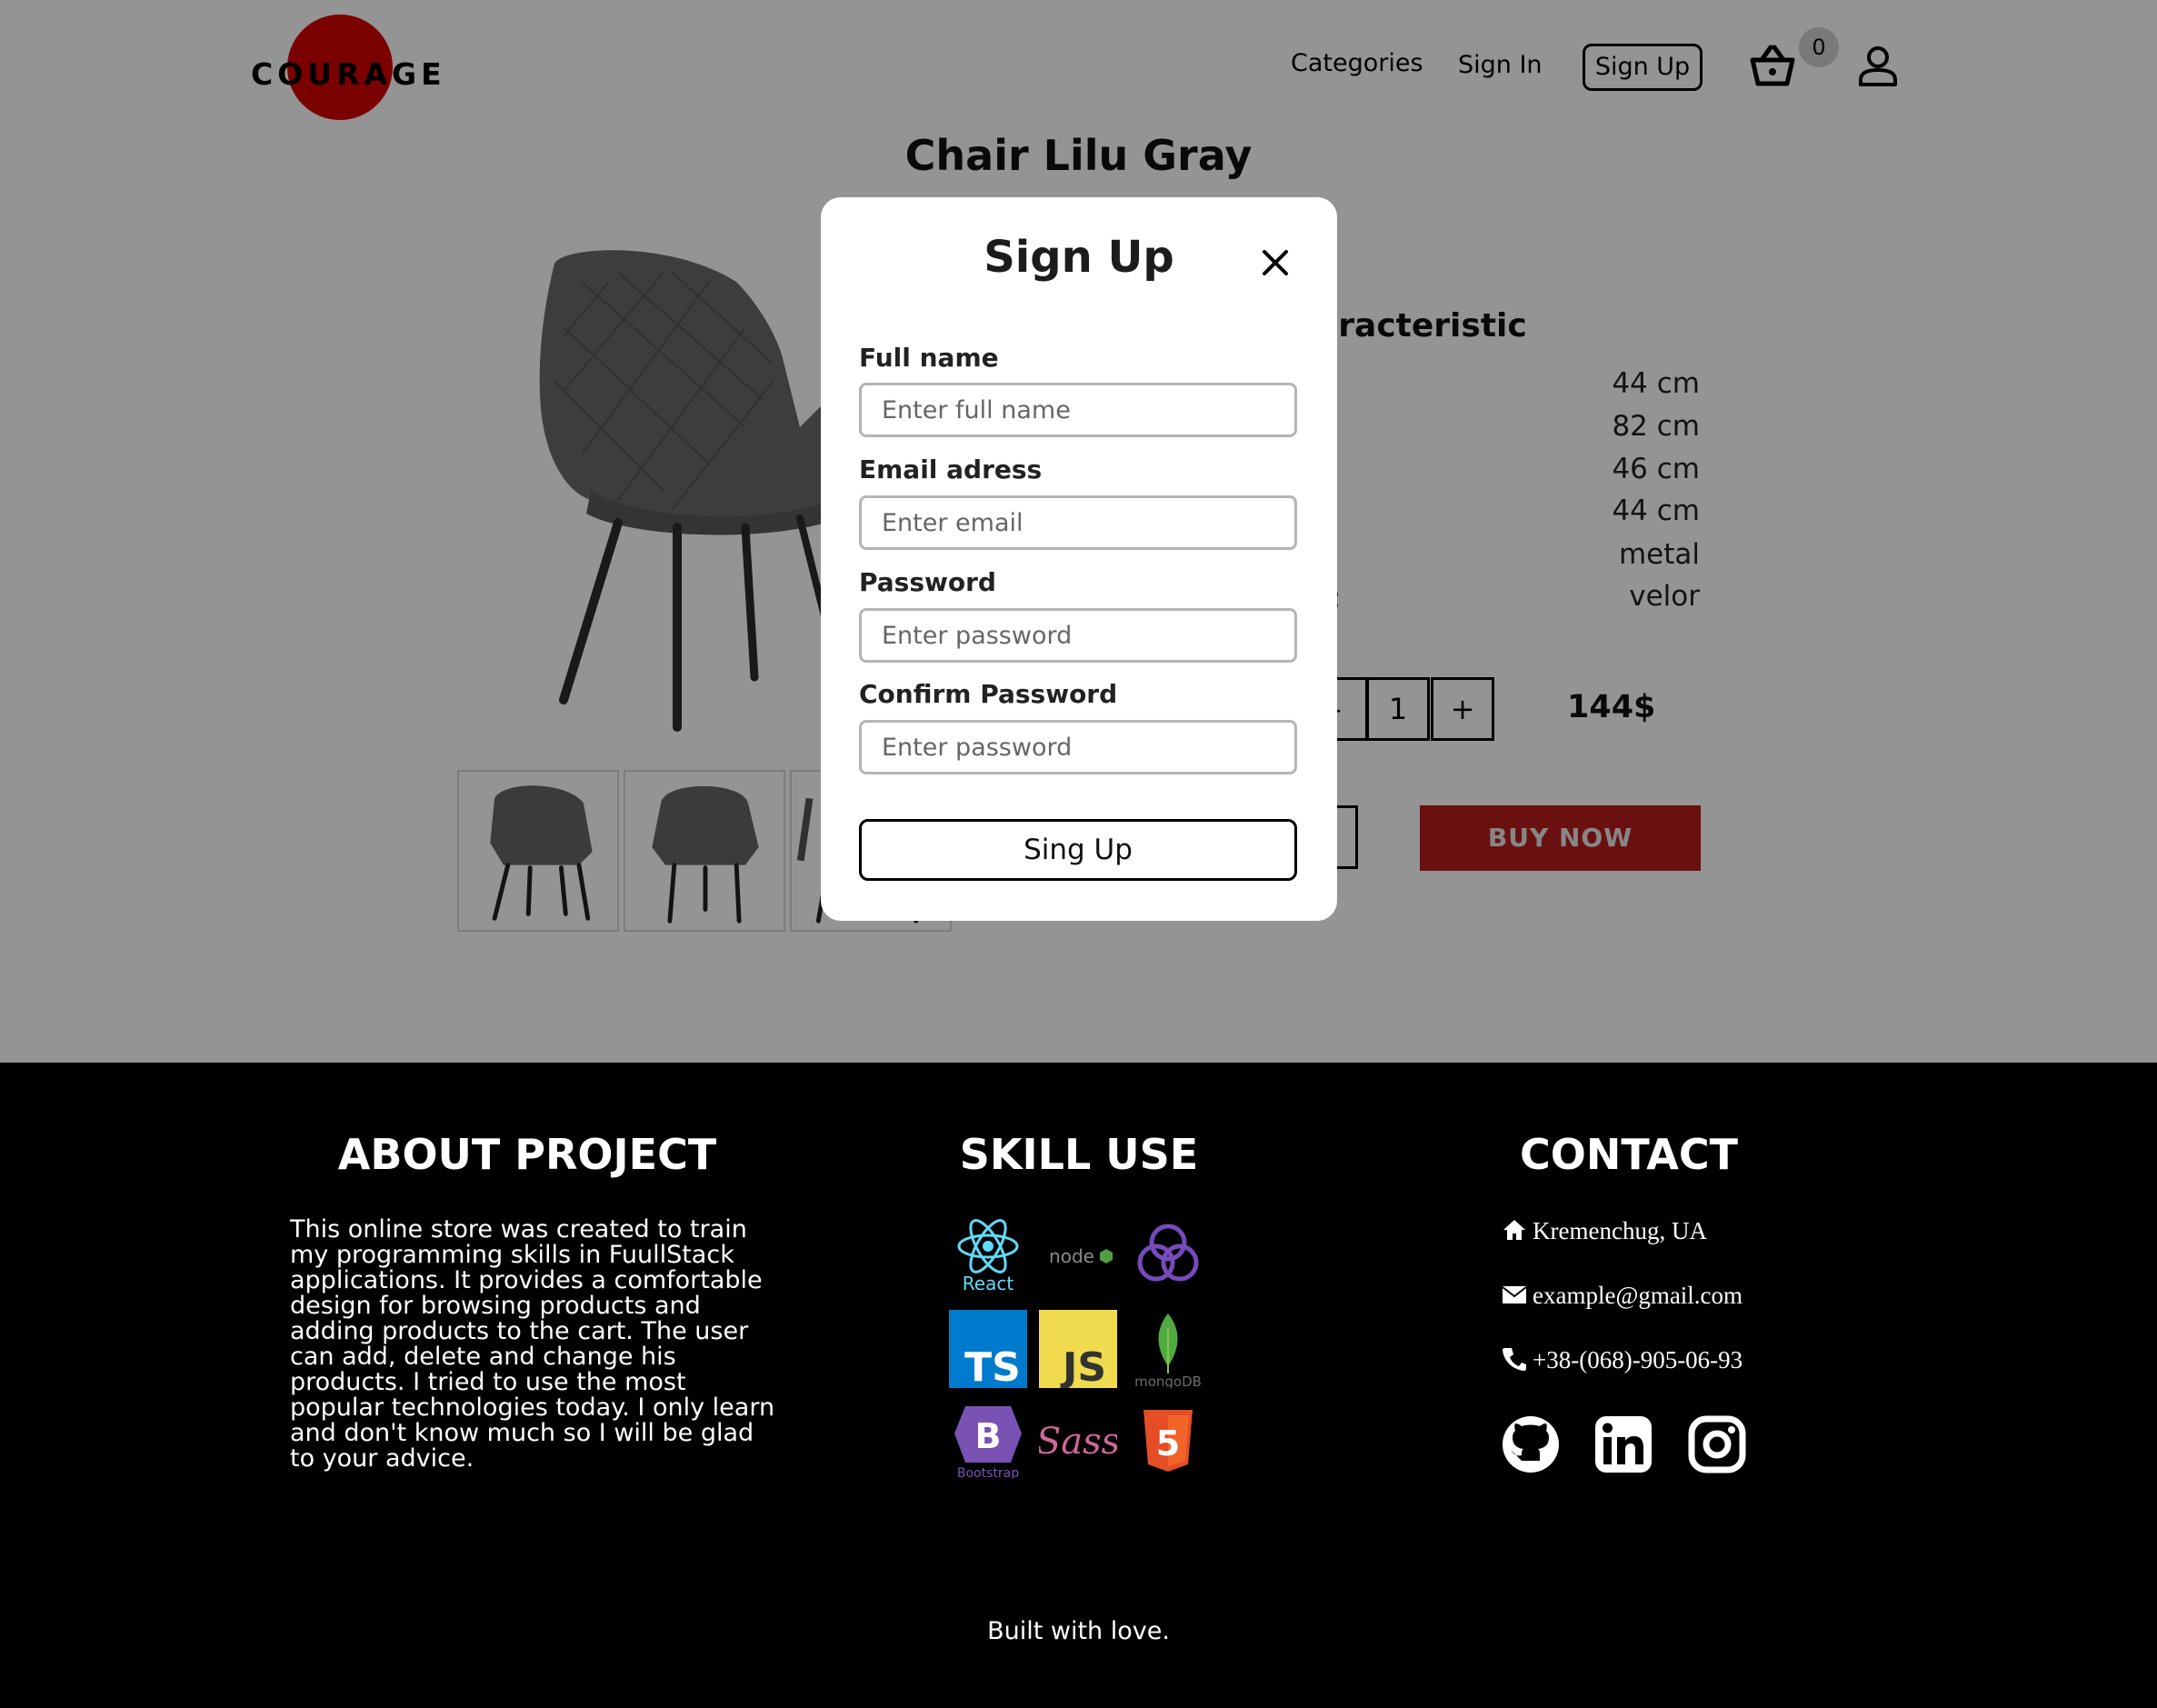  I want to click on full-name-input, so click(1078, 410).